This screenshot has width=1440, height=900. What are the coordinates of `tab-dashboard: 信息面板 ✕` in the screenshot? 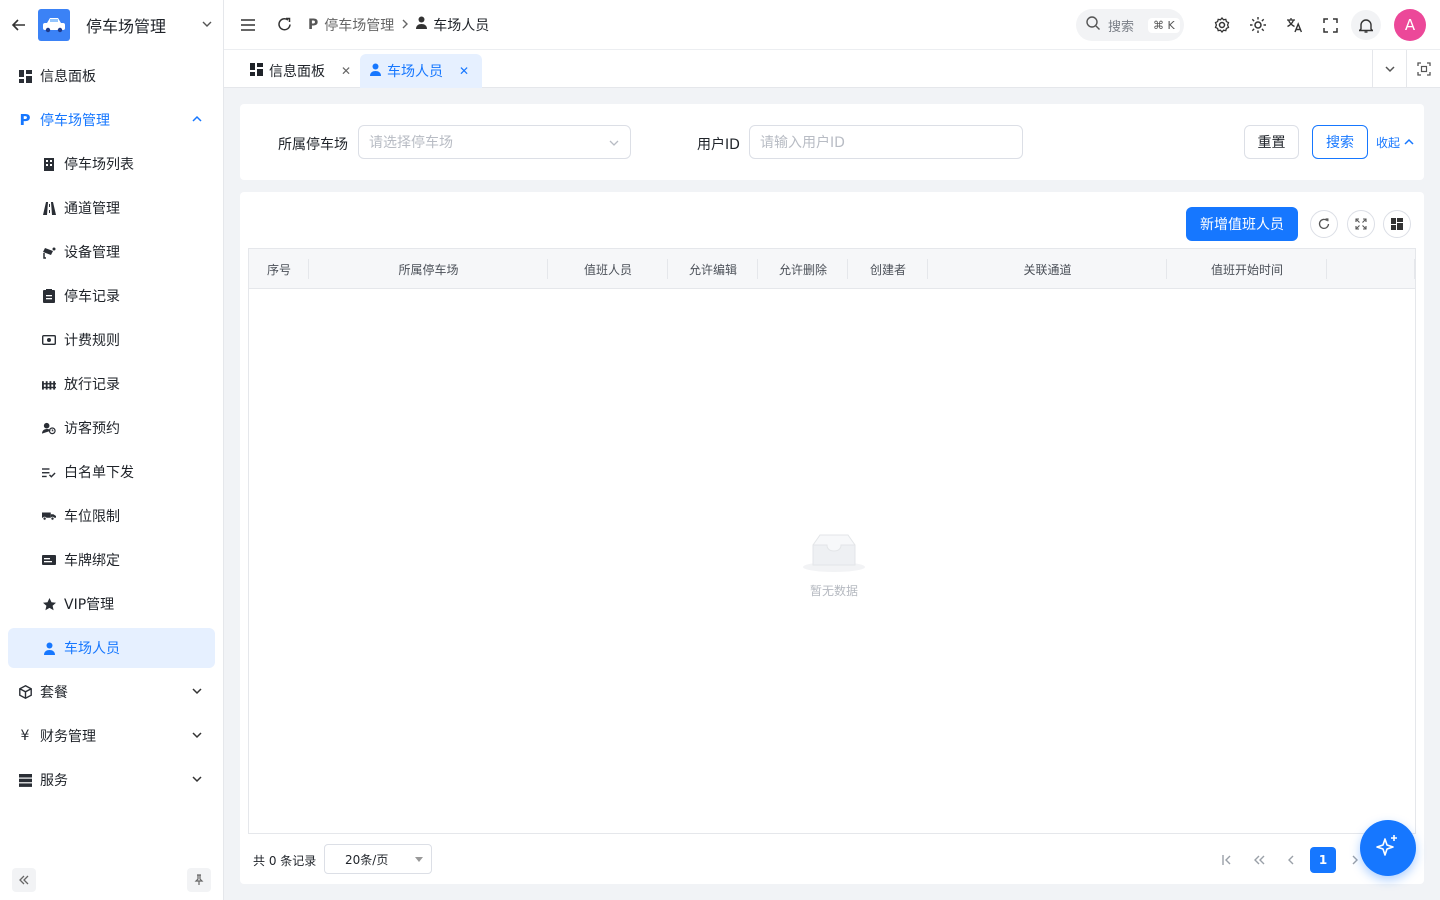 It's located at (300, 71).